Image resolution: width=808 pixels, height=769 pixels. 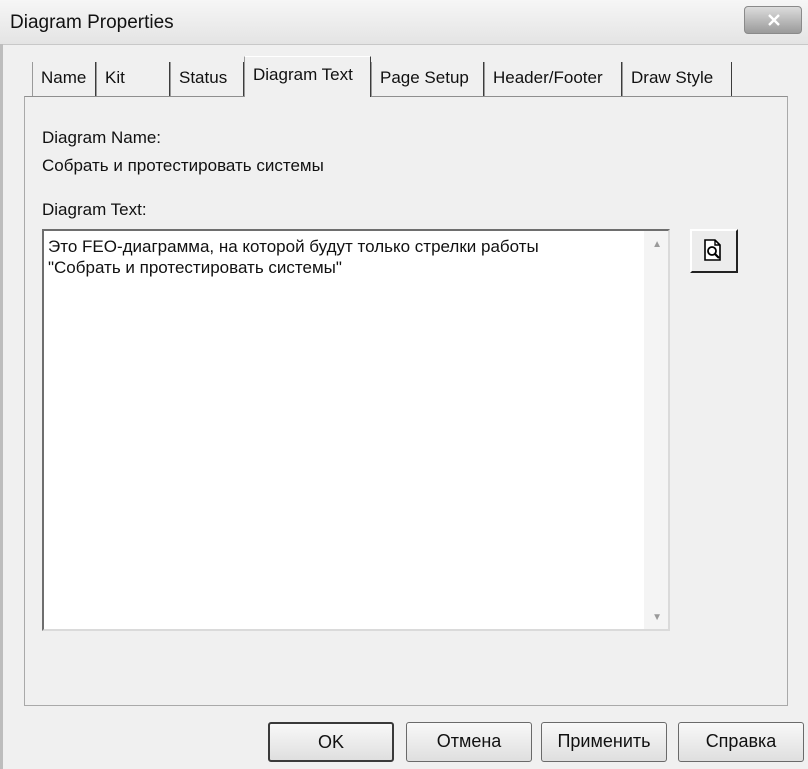 What do you see at coordinates (404, 22) in the screenshot?
I see `title-bar: Diagram Properties` at bounding box center [404, 22].